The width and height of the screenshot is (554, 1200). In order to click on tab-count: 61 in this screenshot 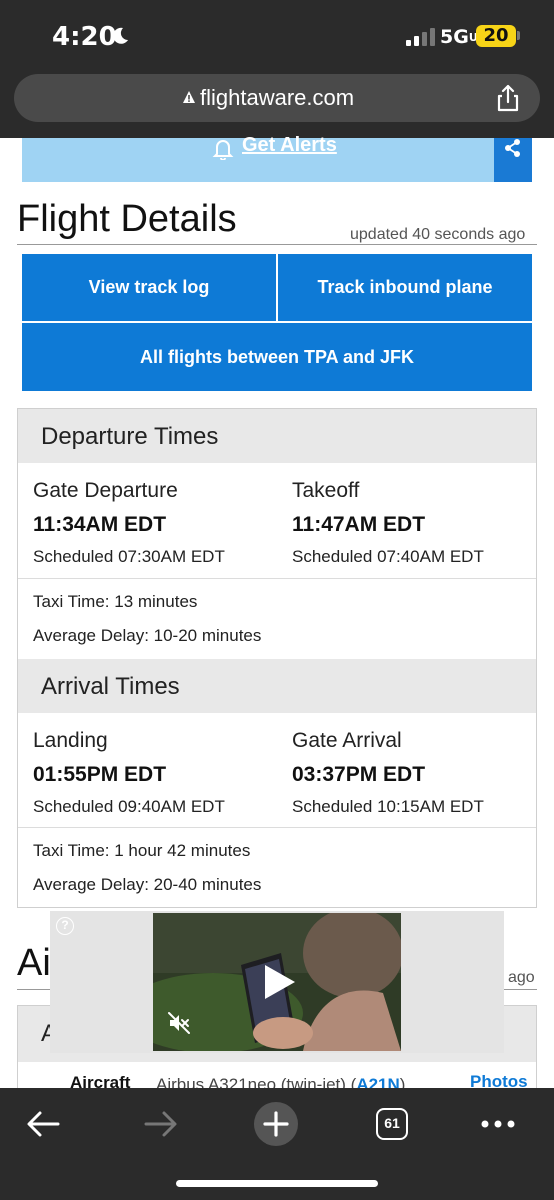, I will do `click(392, 1124)`.